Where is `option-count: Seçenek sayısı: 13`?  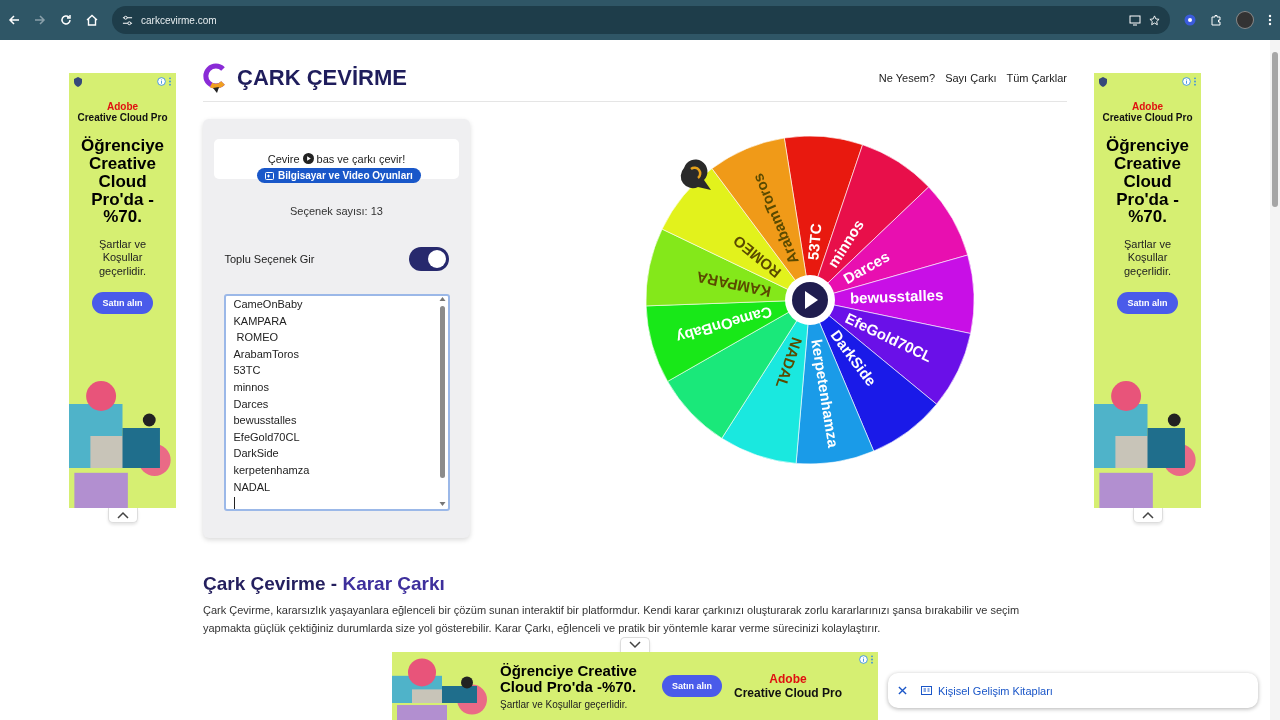
option-count: Seçenek sayısı: 13 is located at coordinates (336, 211).